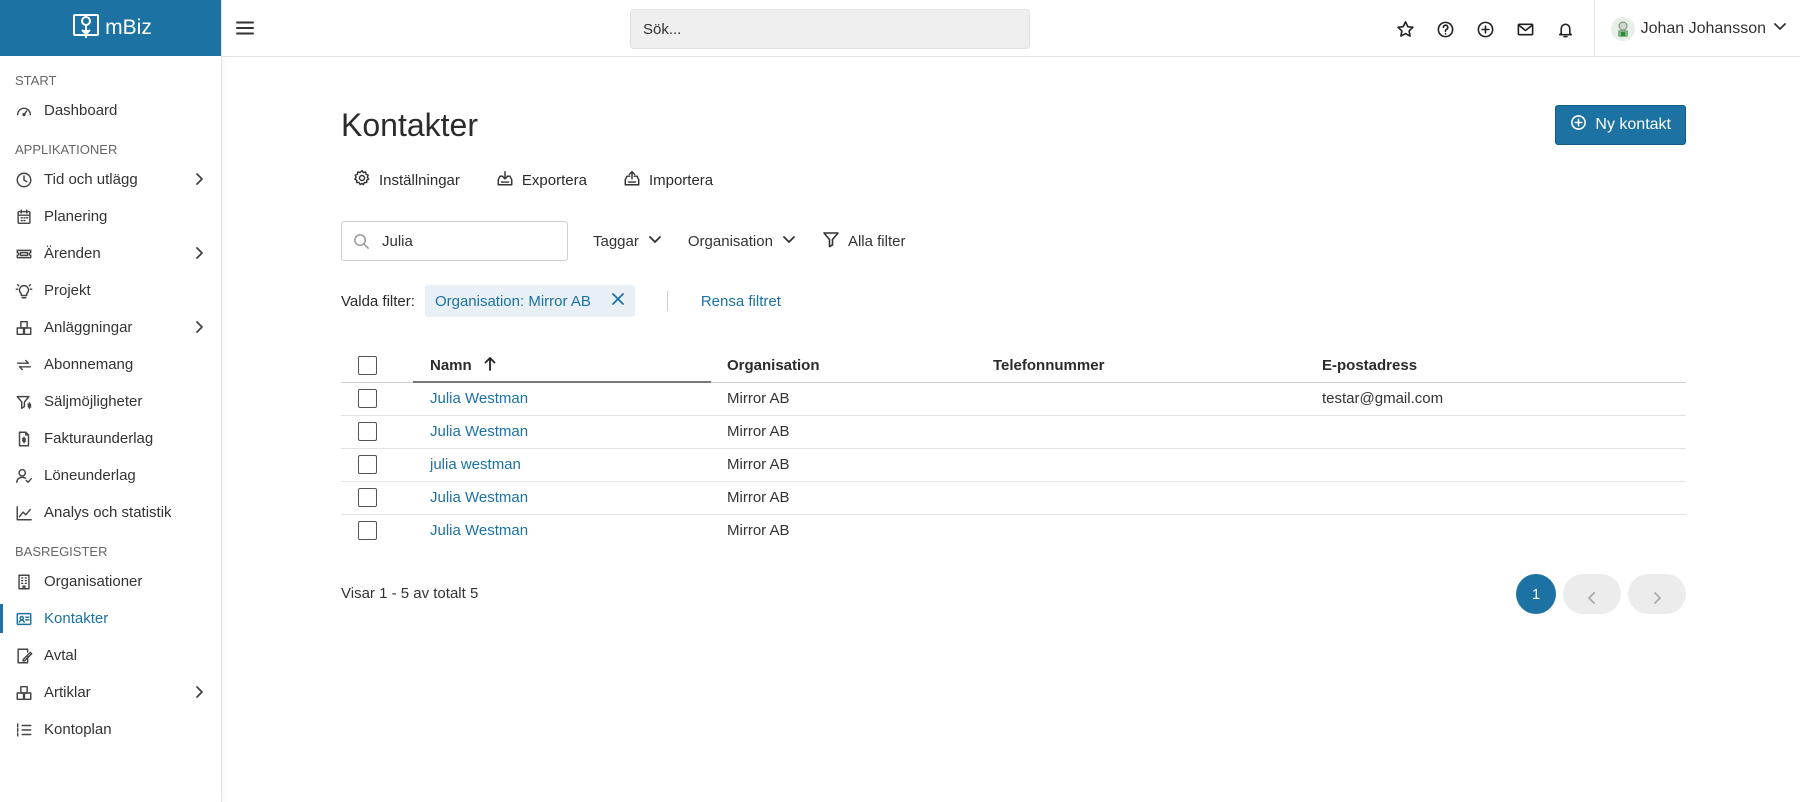 The width and height of the screenshot is (1800, 802). What do you see at coordinates (110, 618) in the screenshot?
I see `sidebar-item-kontakter: Kontakter` at bounding box center [110, 618].